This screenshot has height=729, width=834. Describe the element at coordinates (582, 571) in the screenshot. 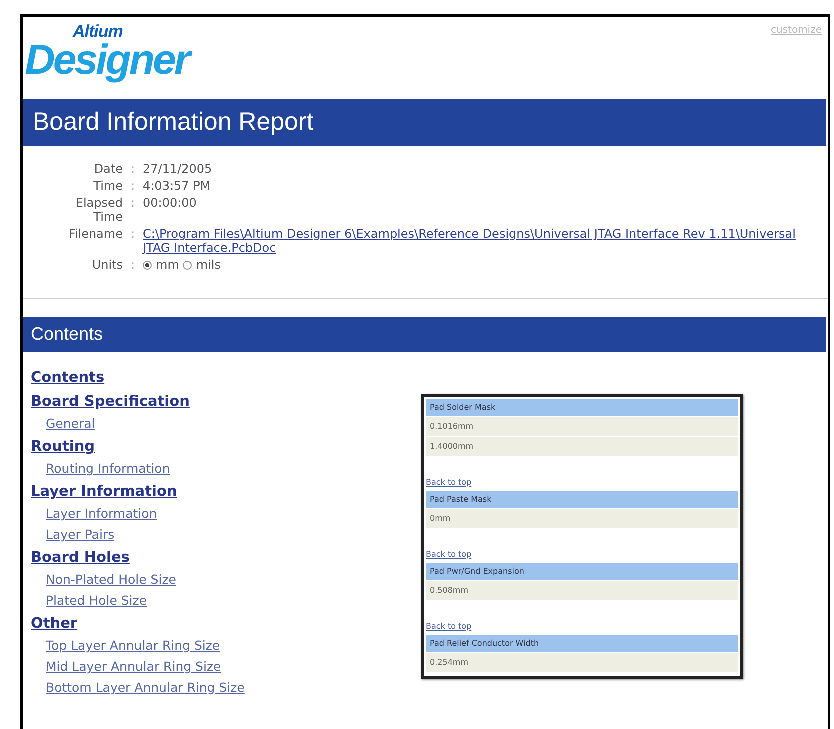

I see `section-heading: Pad Pwr/Gnd Expansion` at that location.